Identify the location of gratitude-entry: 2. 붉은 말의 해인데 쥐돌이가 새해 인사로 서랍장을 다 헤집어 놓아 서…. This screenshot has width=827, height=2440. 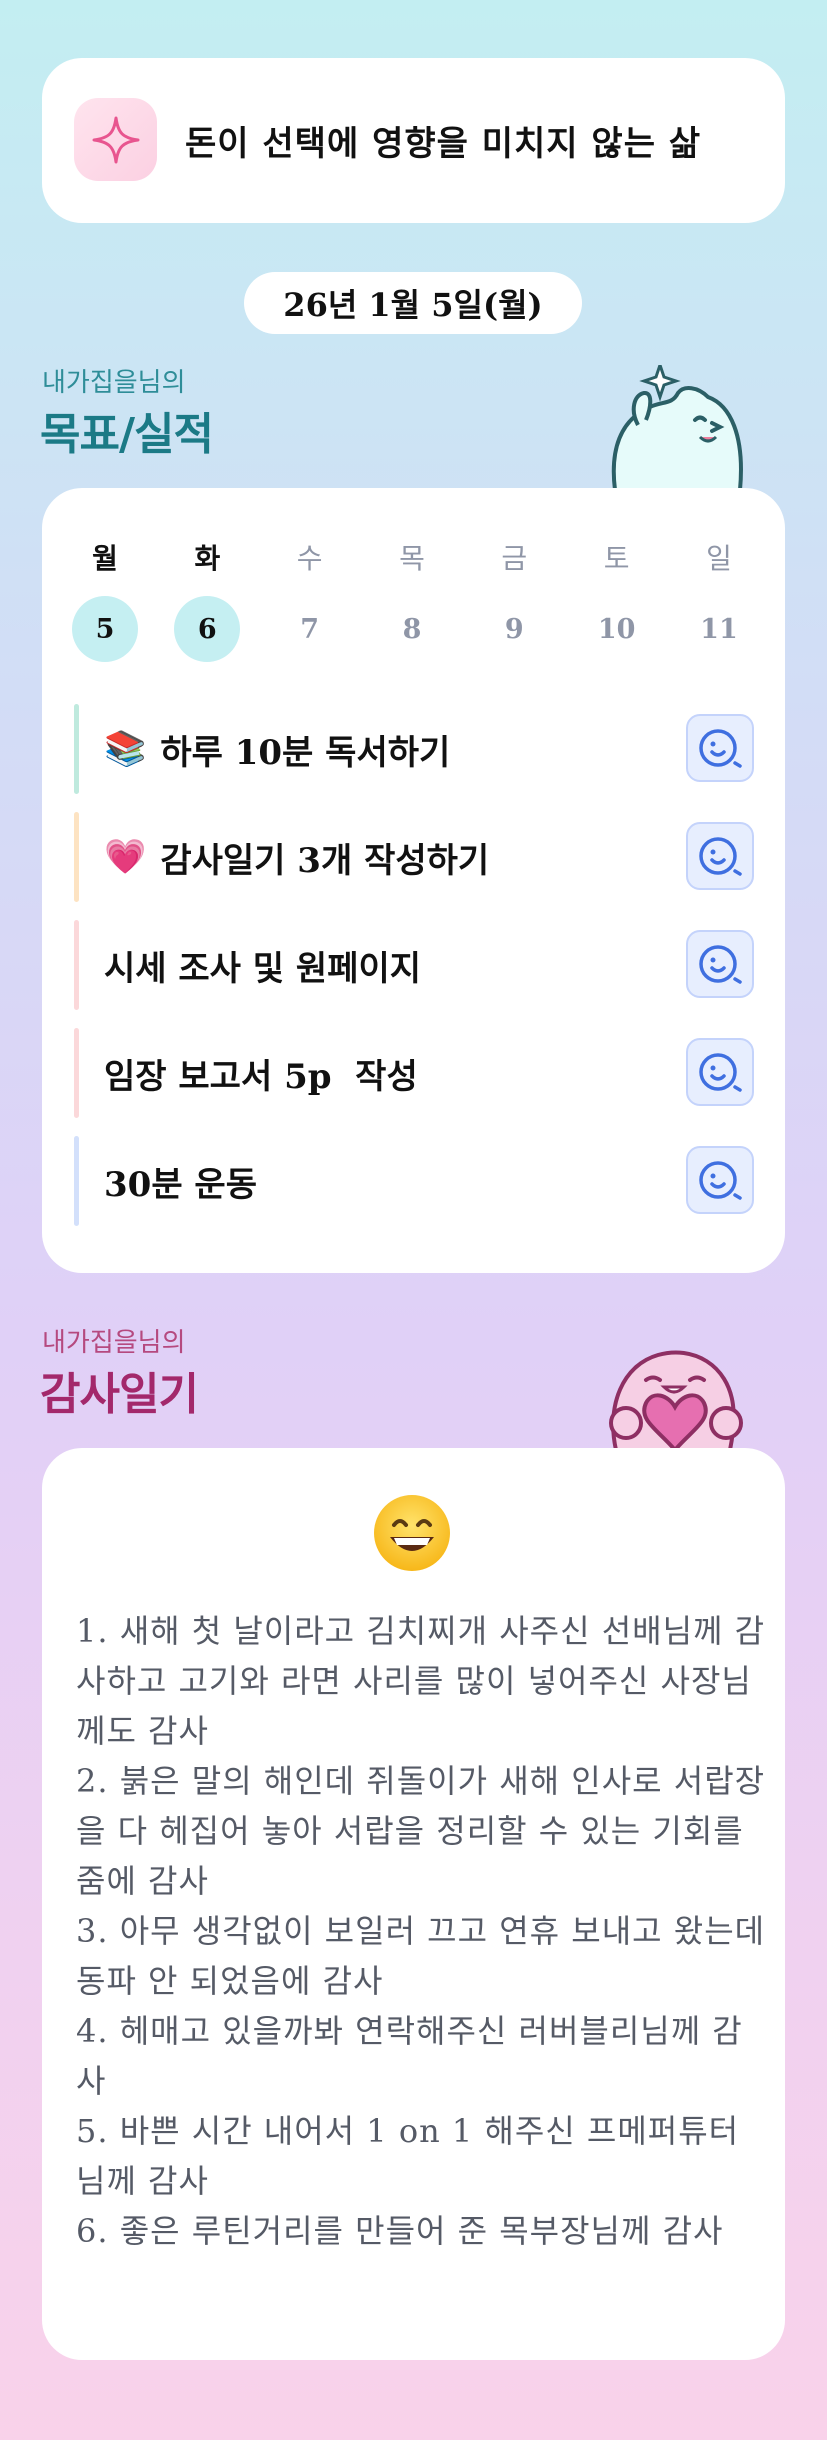
(421, 1831).